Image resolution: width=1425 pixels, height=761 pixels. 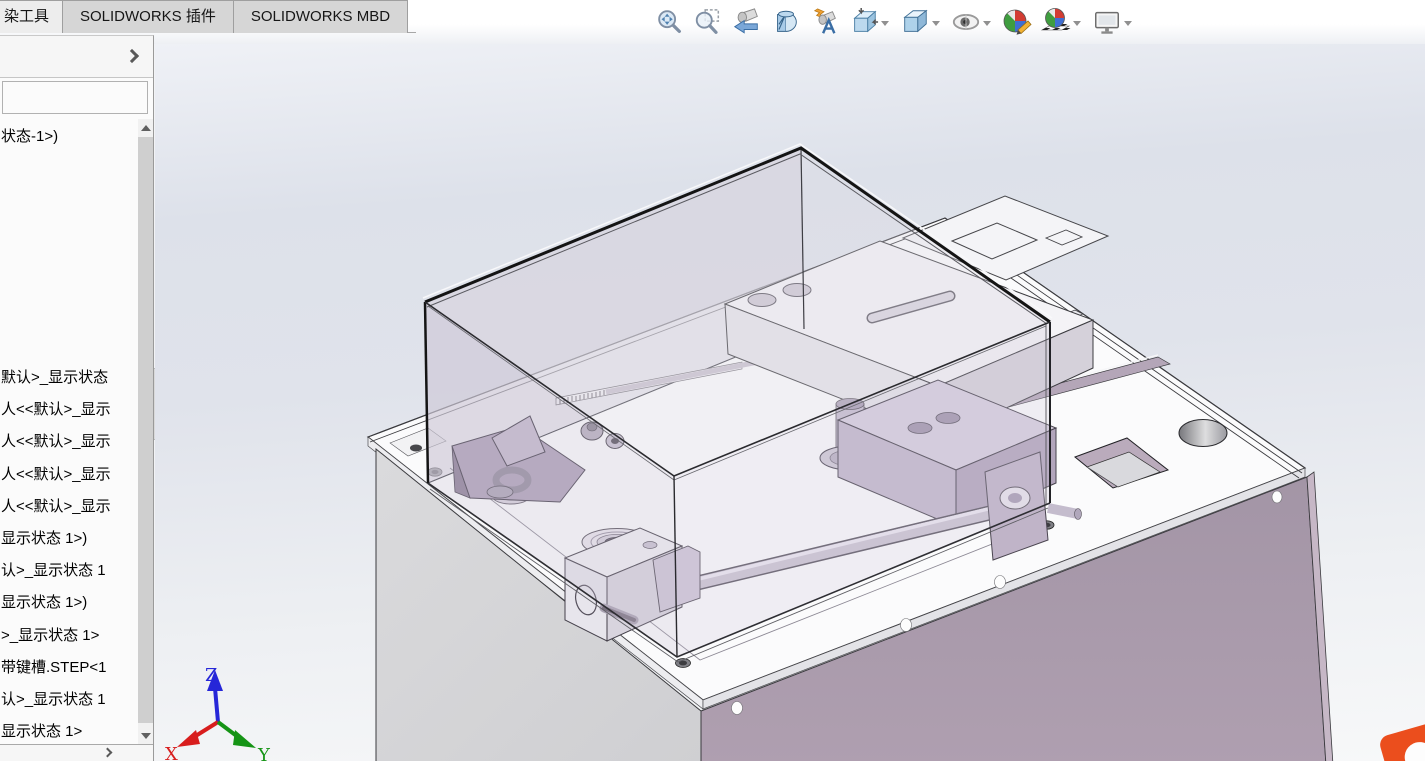 I want to click on tab-render-tools: 染工具, so click(x=31, y=16).